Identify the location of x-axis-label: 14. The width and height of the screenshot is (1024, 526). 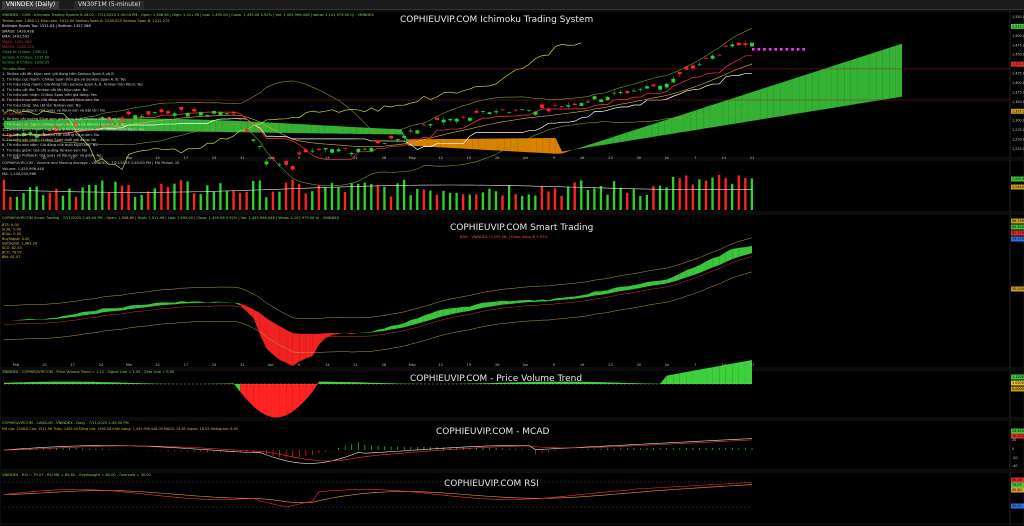
(723, 158).